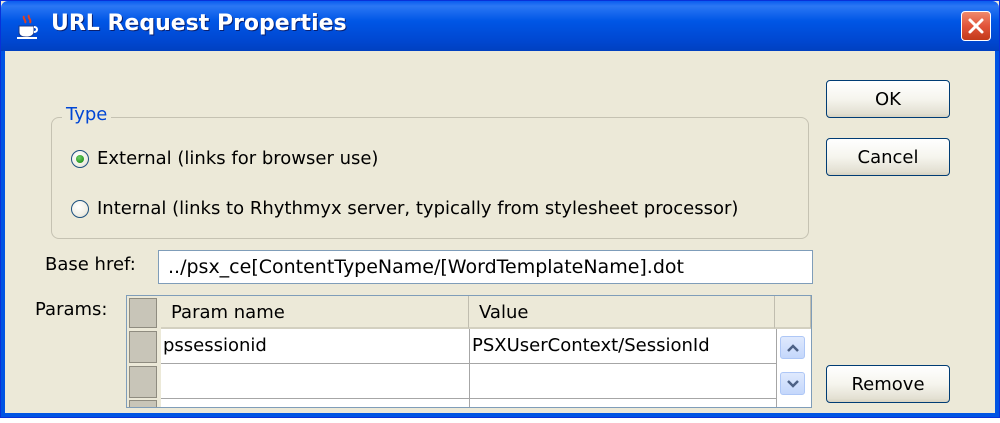  I want to click on close-icon, so click(976, 26).